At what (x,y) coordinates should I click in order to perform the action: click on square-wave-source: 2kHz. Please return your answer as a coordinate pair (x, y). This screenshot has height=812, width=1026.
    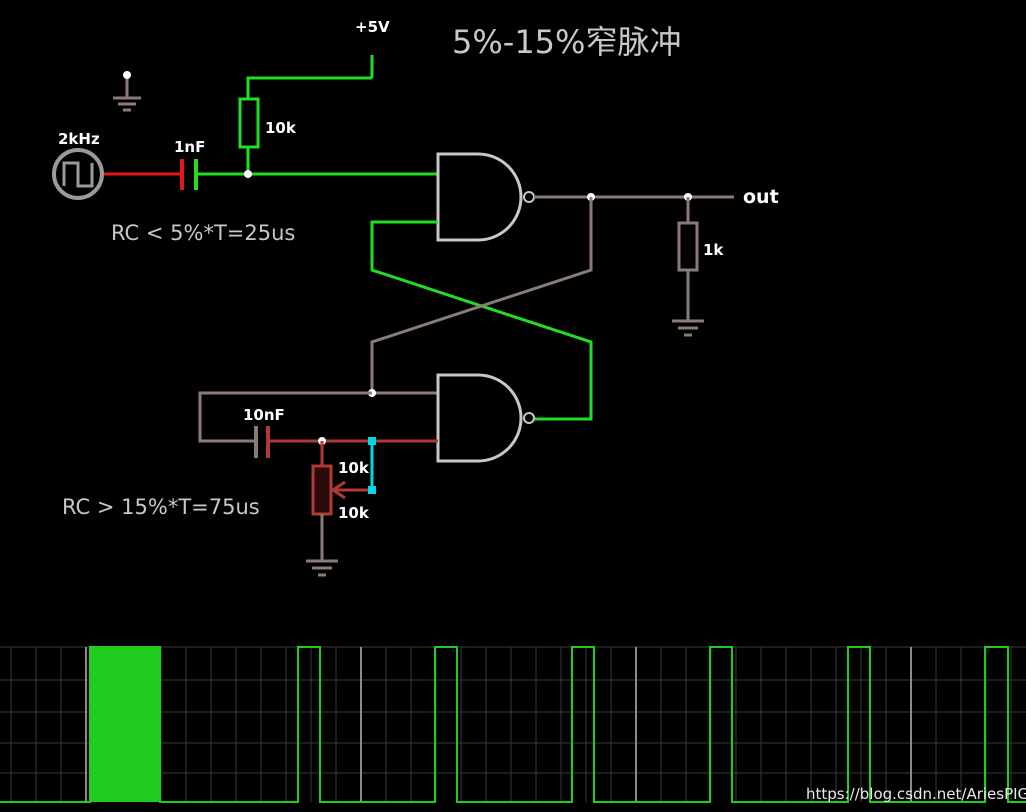
    Looking at the image, I should click on (78, 165).